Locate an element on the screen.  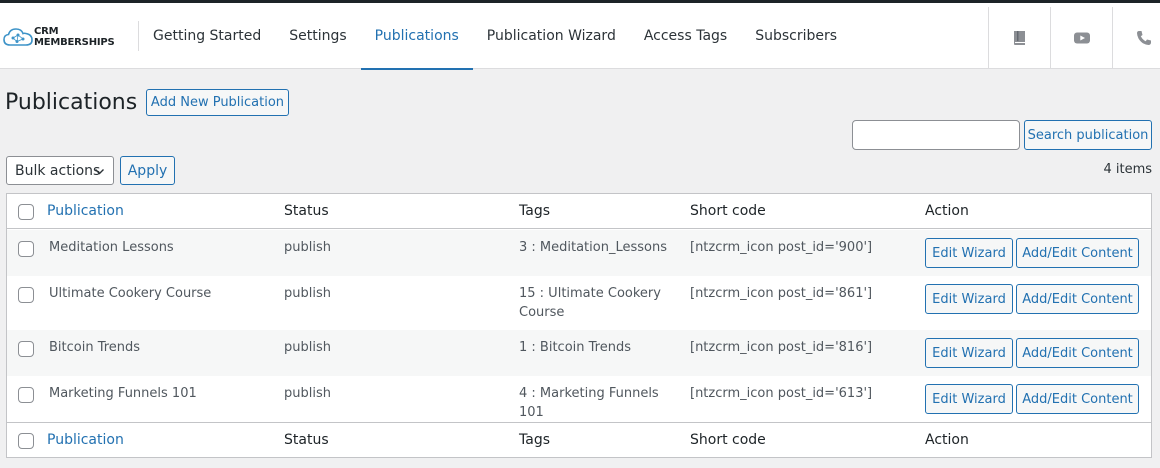
nav-publications: Publications is located at coordinates (416, 36).